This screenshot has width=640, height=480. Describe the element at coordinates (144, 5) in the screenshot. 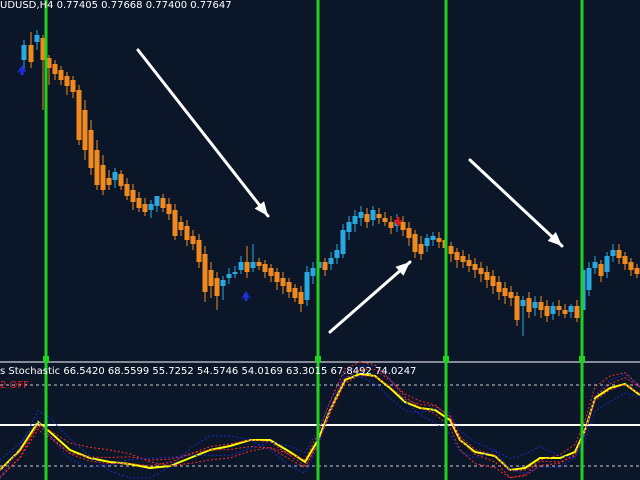

I see `ohlc-label: 0.77405 0.77668 0.77400 0.77647` at that location.